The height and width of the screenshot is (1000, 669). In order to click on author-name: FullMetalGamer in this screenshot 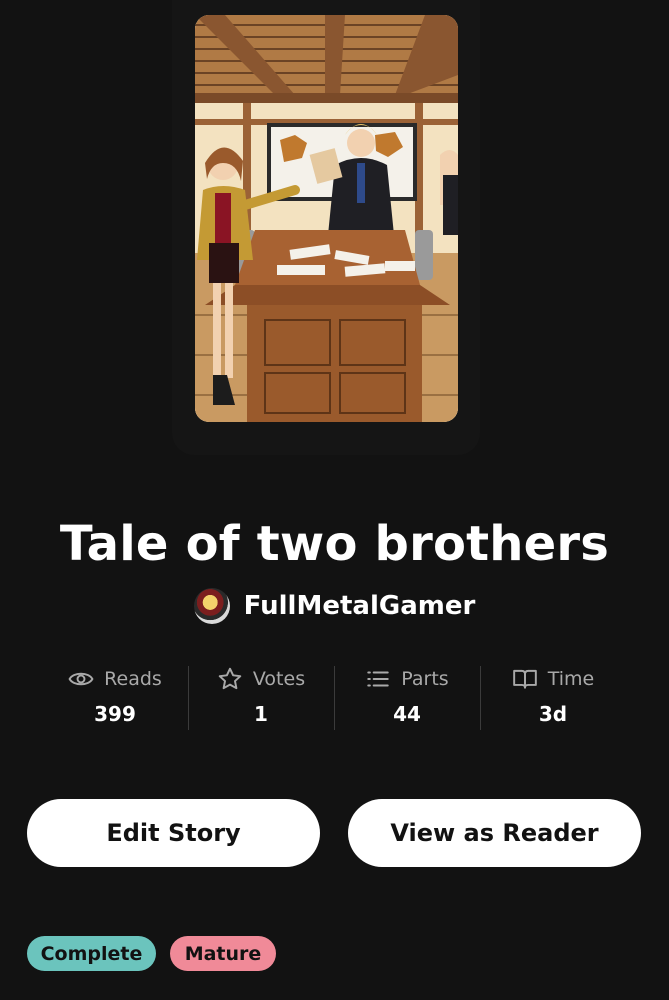, I will do `click(360, 606)`.